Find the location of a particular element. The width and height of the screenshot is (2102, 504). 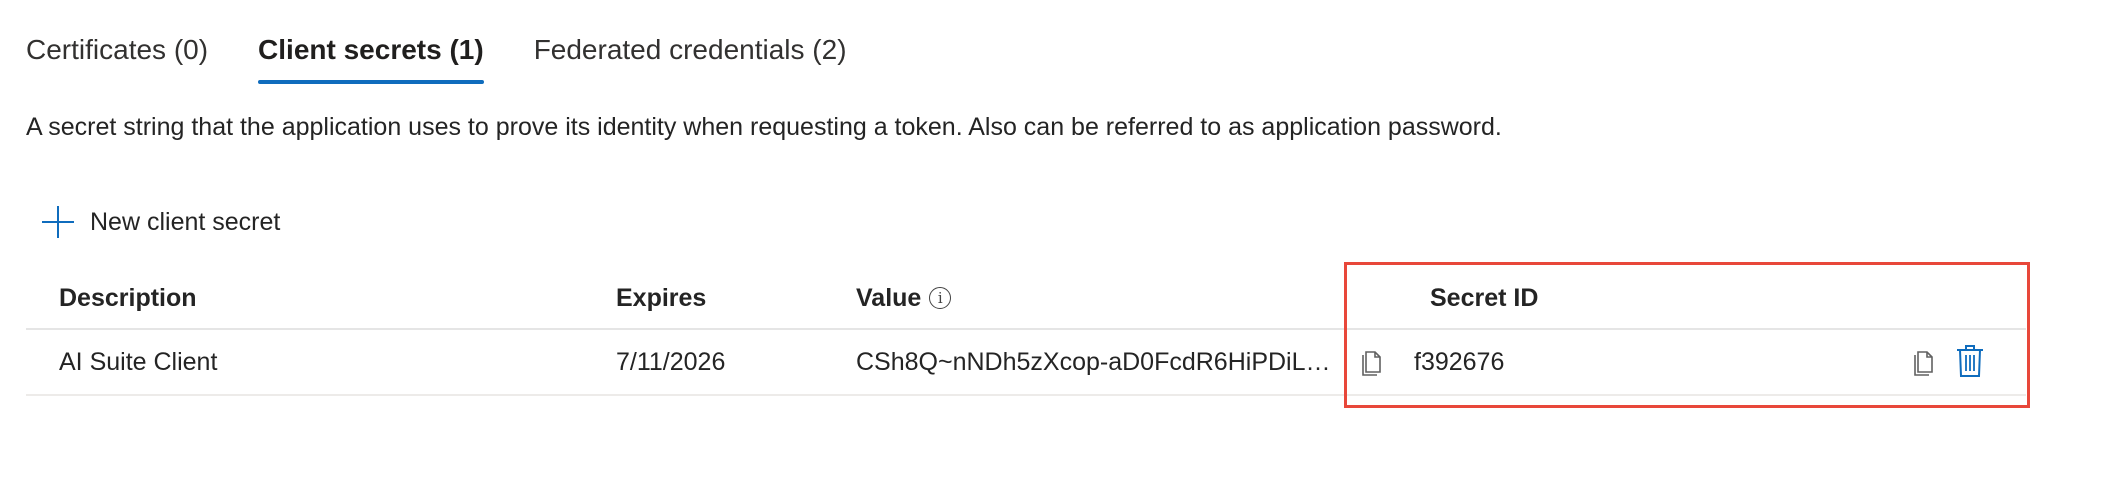

new-client-secret-button: New client secret is located at coordinates (161, 222).